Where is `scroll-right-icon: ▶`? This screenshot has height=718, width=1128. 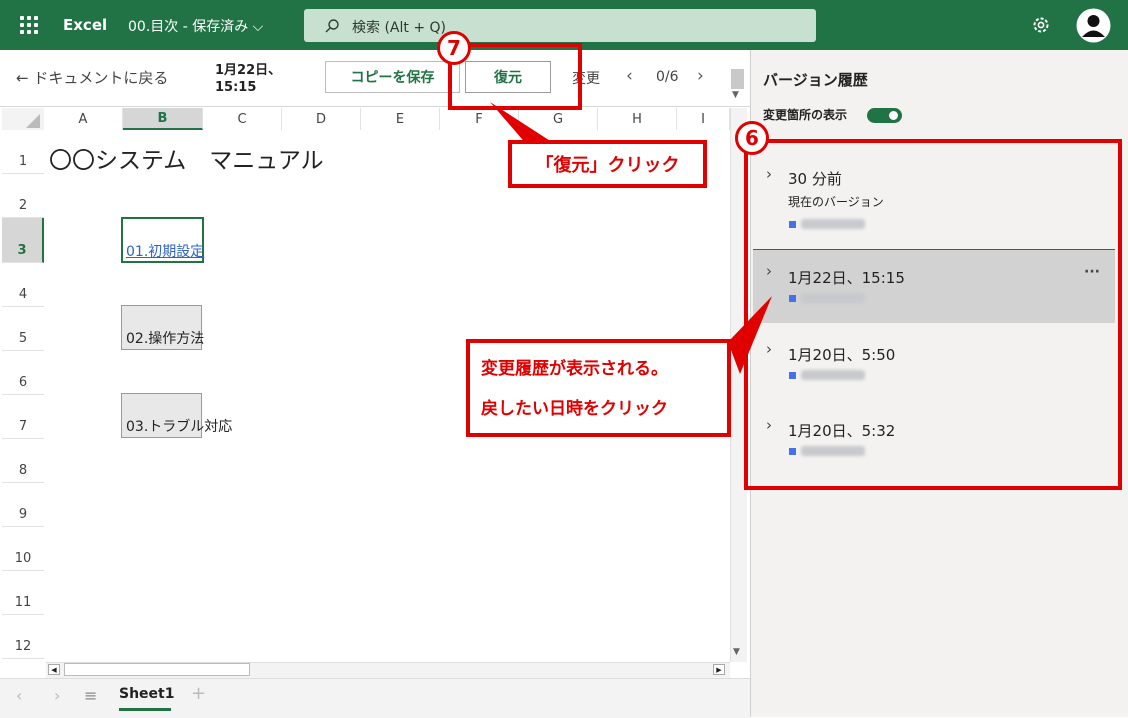 scroll-right-icon: ▶ is located at coordinates (719, 669).